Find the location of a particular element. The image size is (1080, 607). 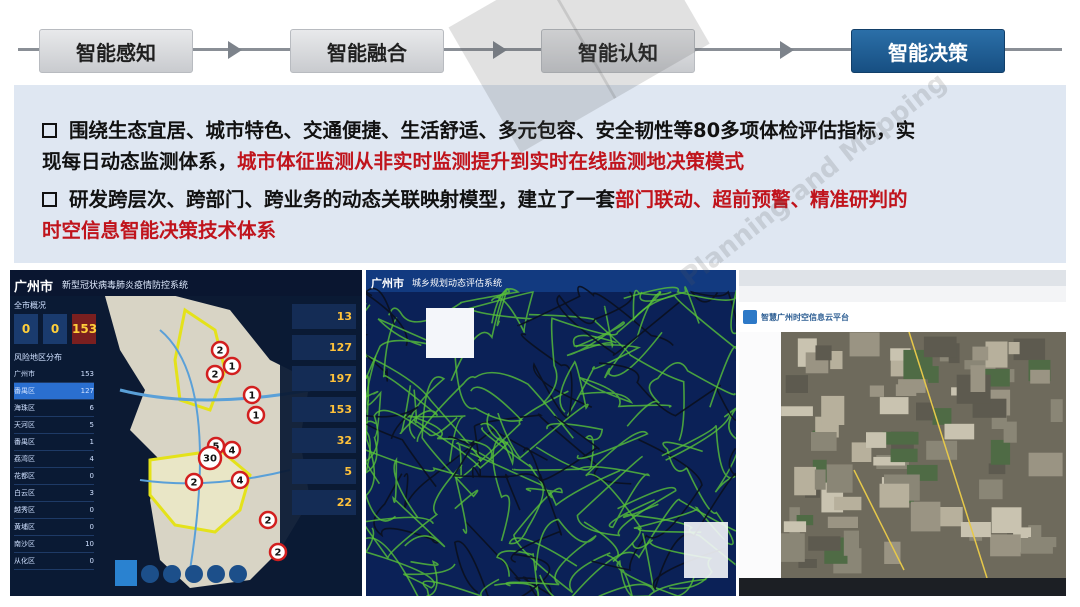

step-cognition: 智能认知 is located at coordinates (618, 51).